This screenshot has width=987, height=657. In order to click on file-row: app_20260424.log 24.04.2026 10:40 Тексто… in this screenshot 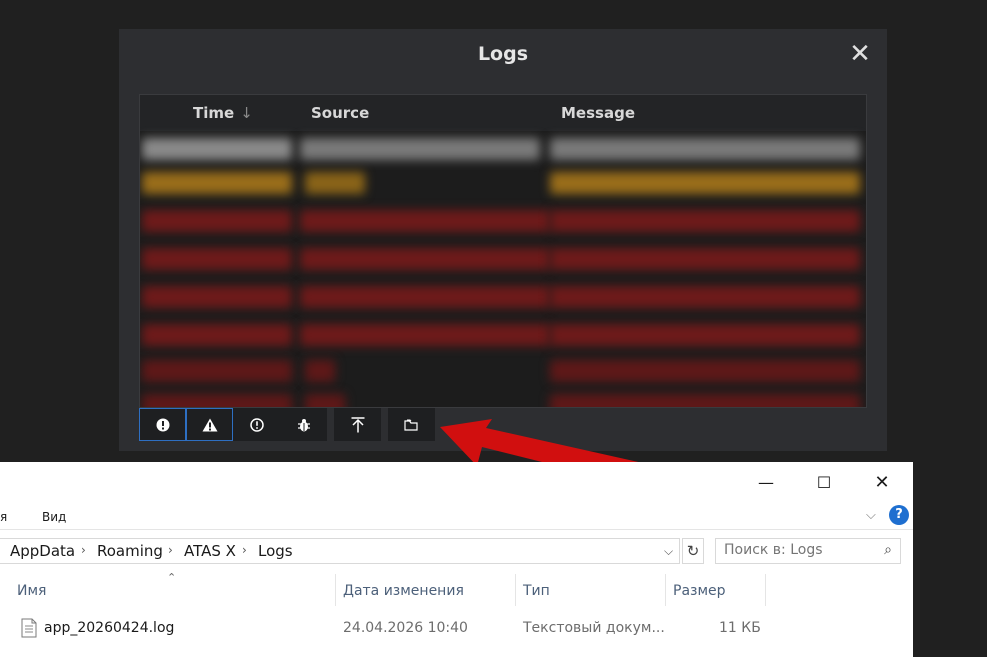, I will do `click(456, 629)`.